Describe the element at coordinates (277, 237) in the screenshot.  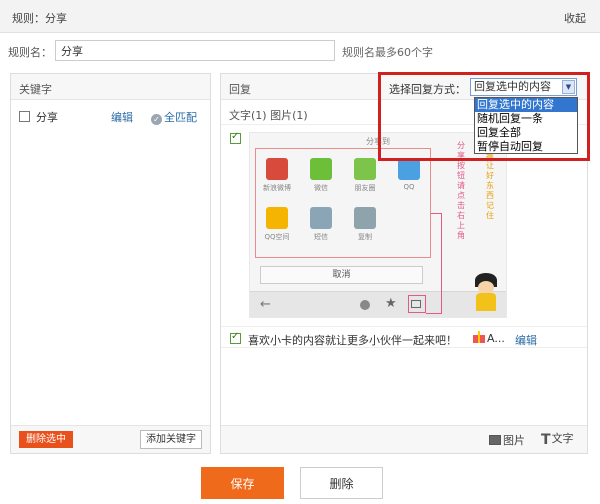
I see `share-label-qzone: QQ空间` at that location.